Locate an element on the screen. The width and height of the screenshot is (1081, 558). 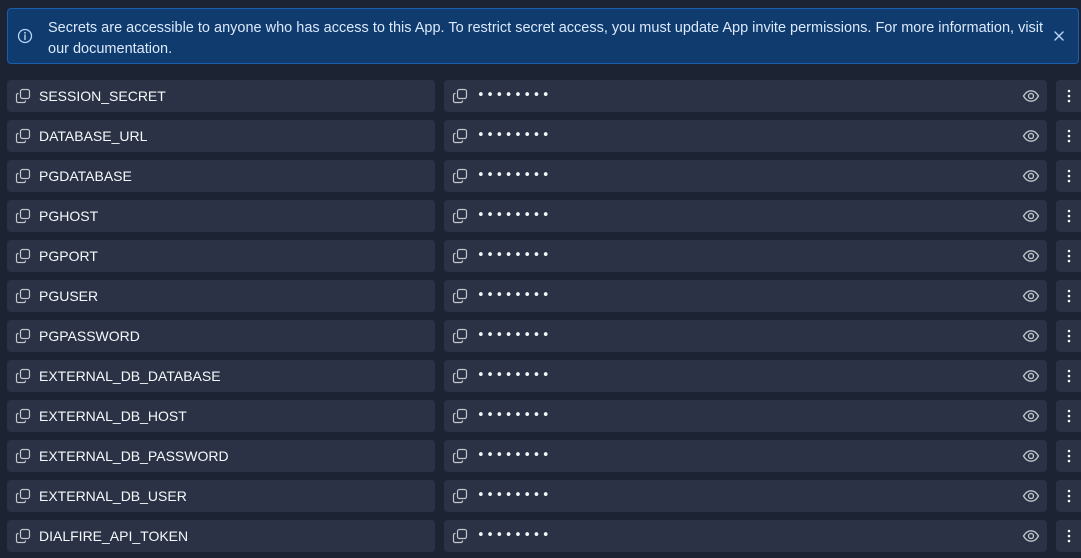
secret-row: EXTERNAL_DB_PASSWORD •••••••• is located at coordinates (544, 460).